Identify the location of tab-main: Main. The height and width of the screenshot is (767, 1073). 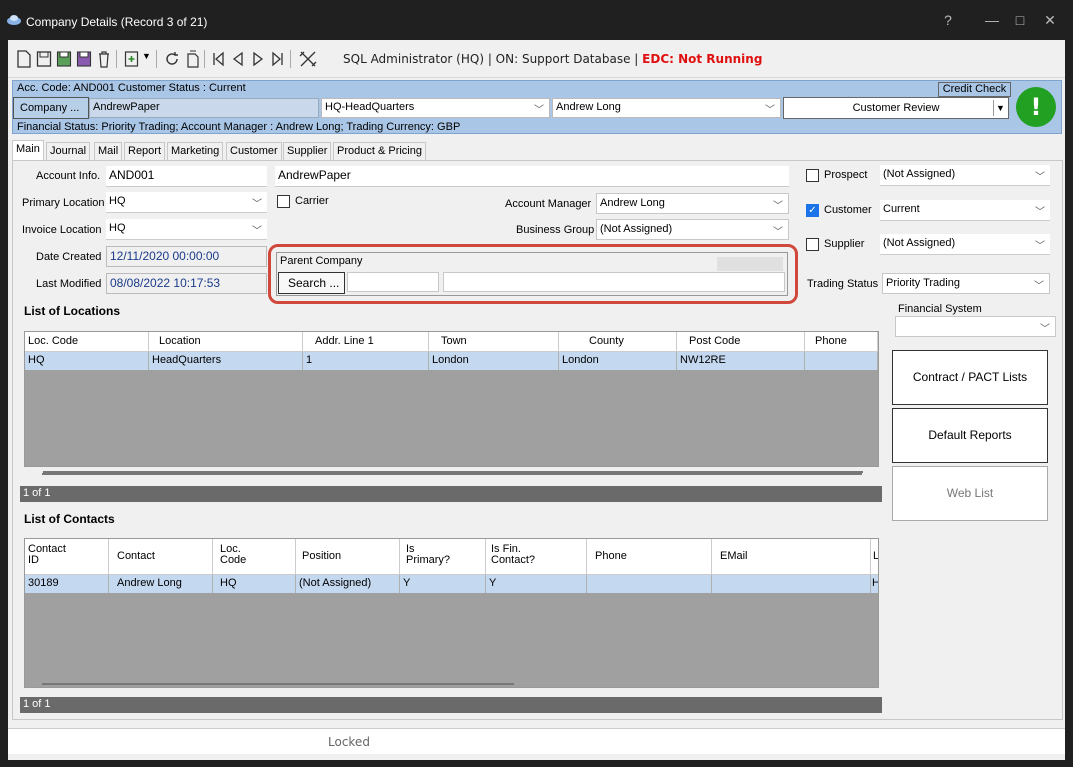
(28, 150).